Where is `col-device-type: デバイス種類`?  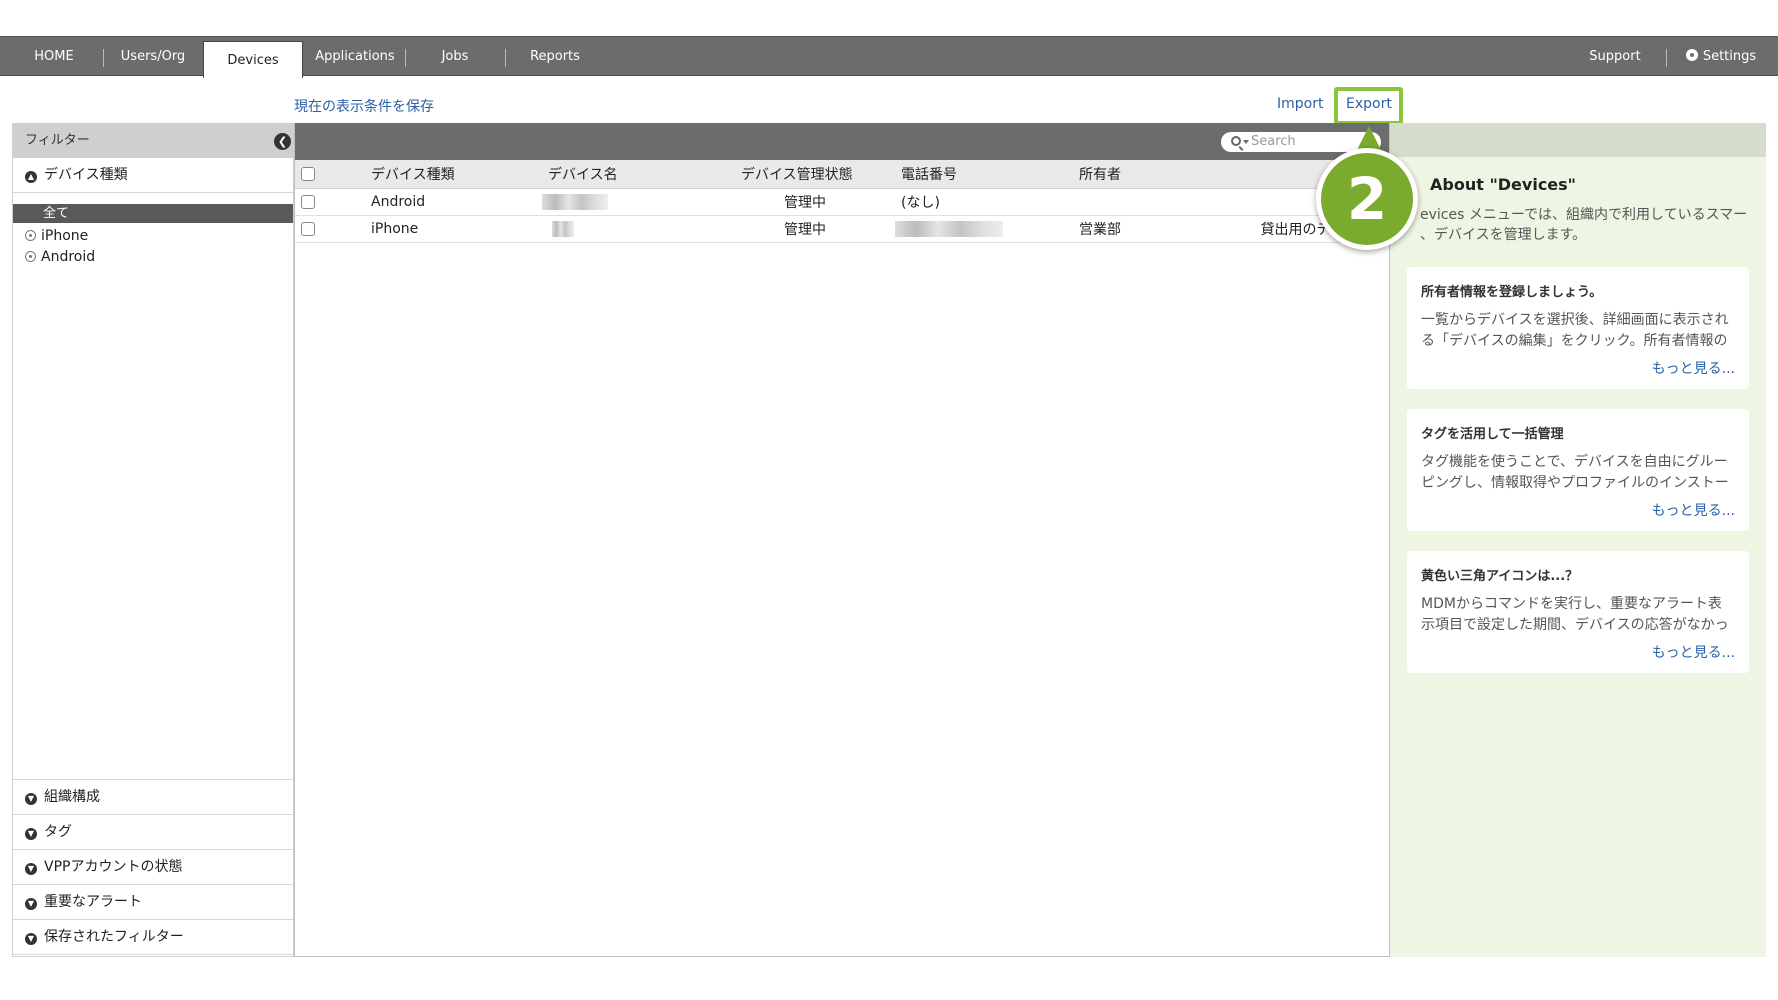 col-device-type: デバイス種類 is located at coordinates (459, 174).